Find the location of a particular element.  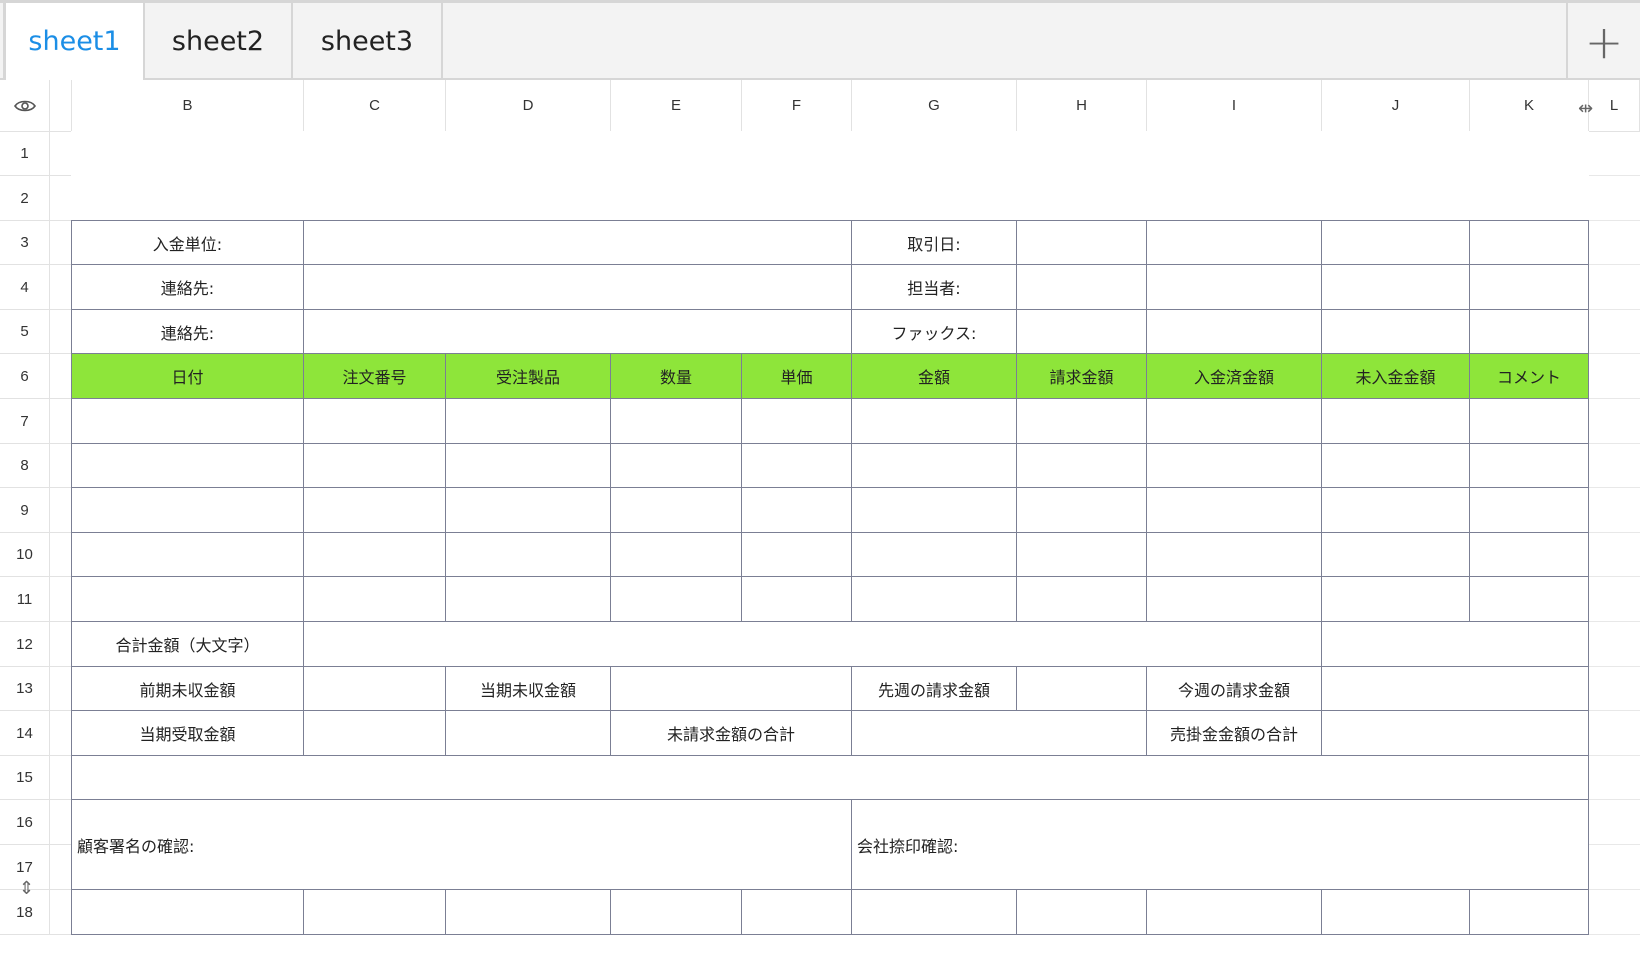

table-header-quantity: 数量 is located at coordinates (676, 376).